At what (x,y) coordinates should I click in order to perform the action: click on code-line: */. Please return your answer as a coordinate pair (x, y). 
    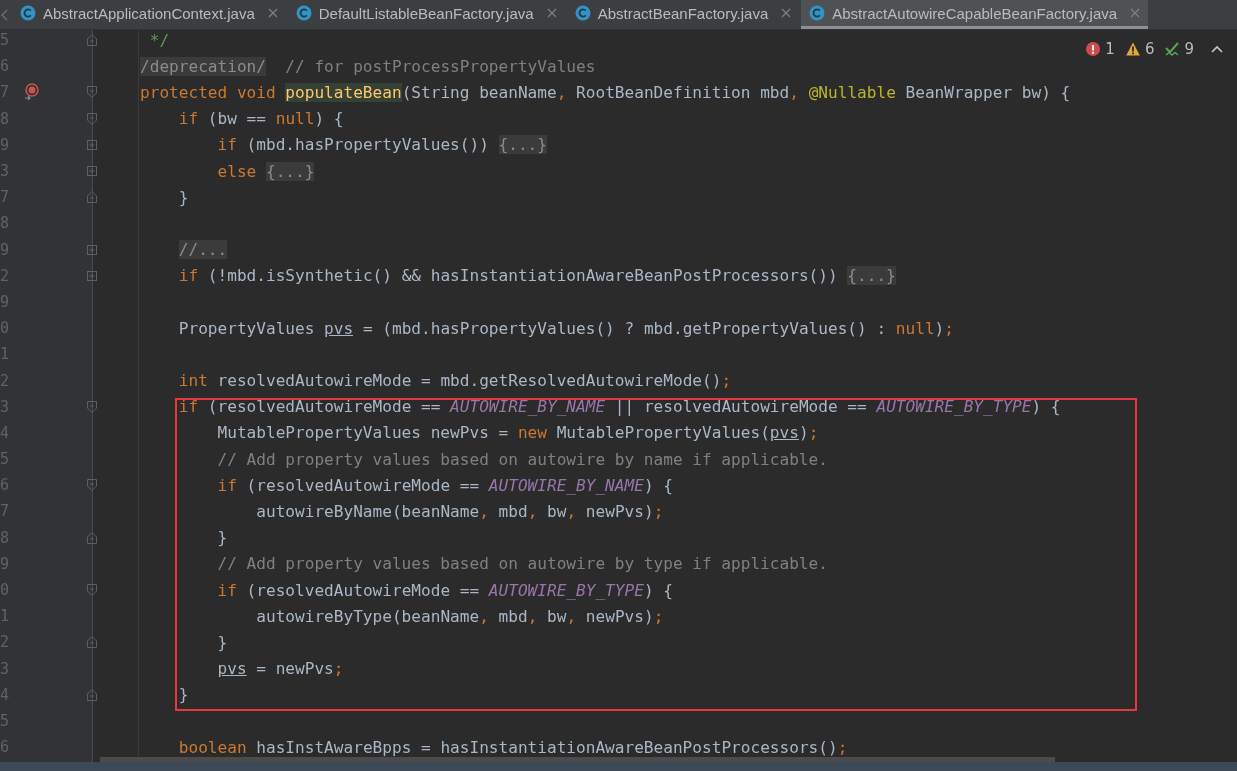
    Looking at the image, I should click on (155, 40).